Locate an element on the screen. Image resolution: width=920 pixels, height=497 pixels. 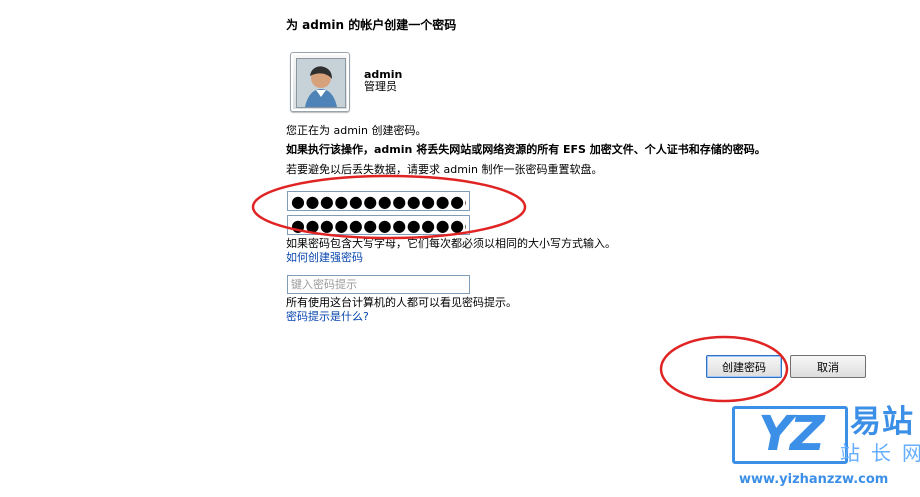
hint-visibility-notice: 所有使用这台计算机的人都可以看见密码提示。 is located at coordinates (401, 302).